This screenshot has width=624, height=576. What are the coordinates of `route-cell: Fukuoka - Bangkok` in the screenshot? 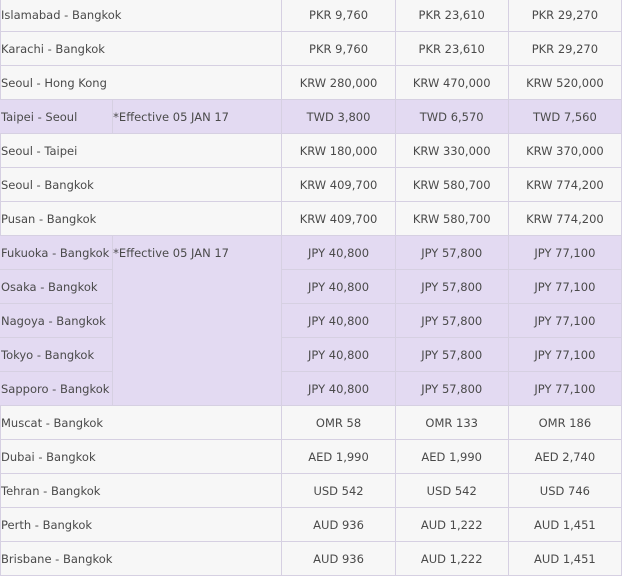 It's located at (57, 252).